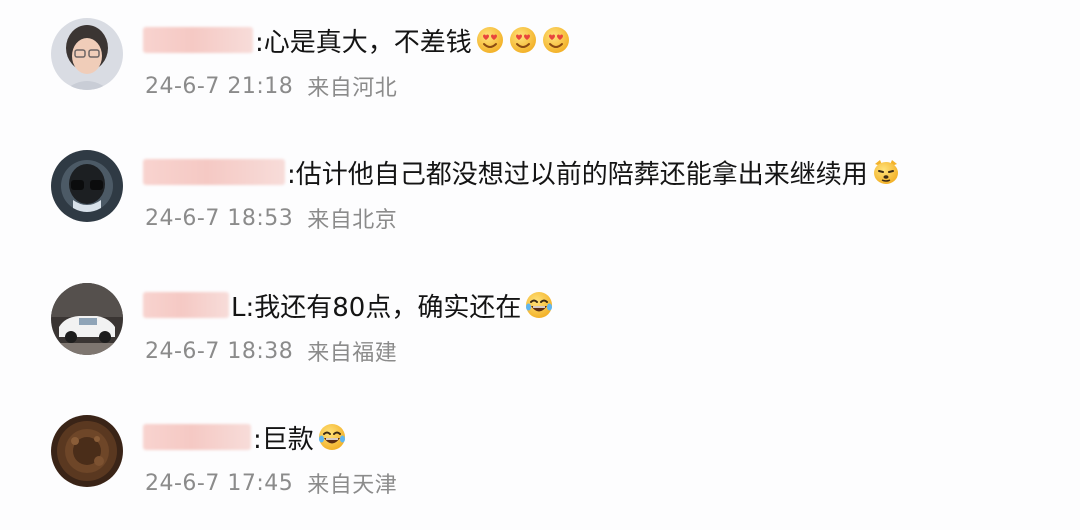  I want to click on comment-meta: 24-6-7 17:45 来自天津, so click(271, 483).